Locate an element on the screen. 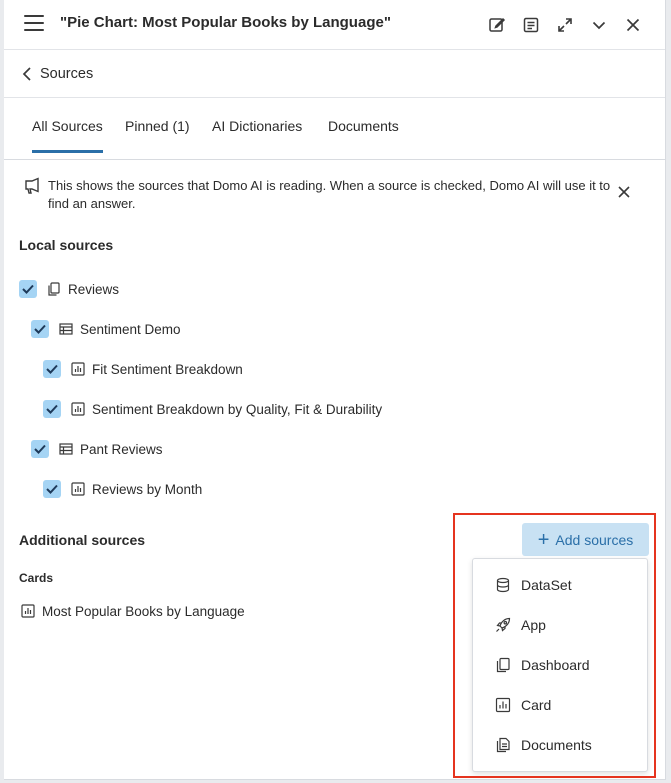 This screenshot has width=671, height=783. local-sources-title: Local sources is located at coordinates (66, 245).